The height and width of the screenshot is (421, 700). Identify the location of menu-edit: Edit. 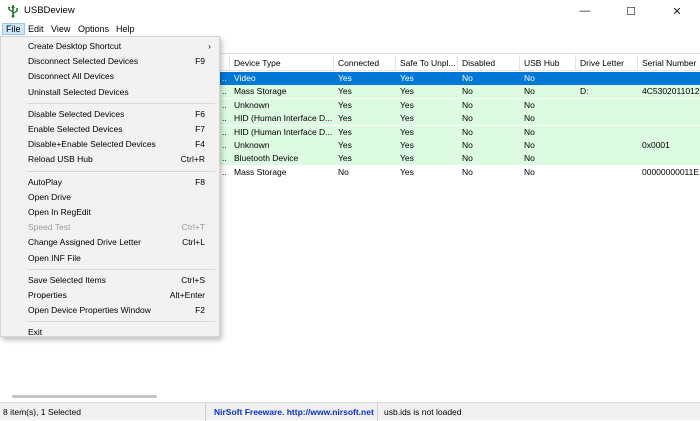
(36, 29).